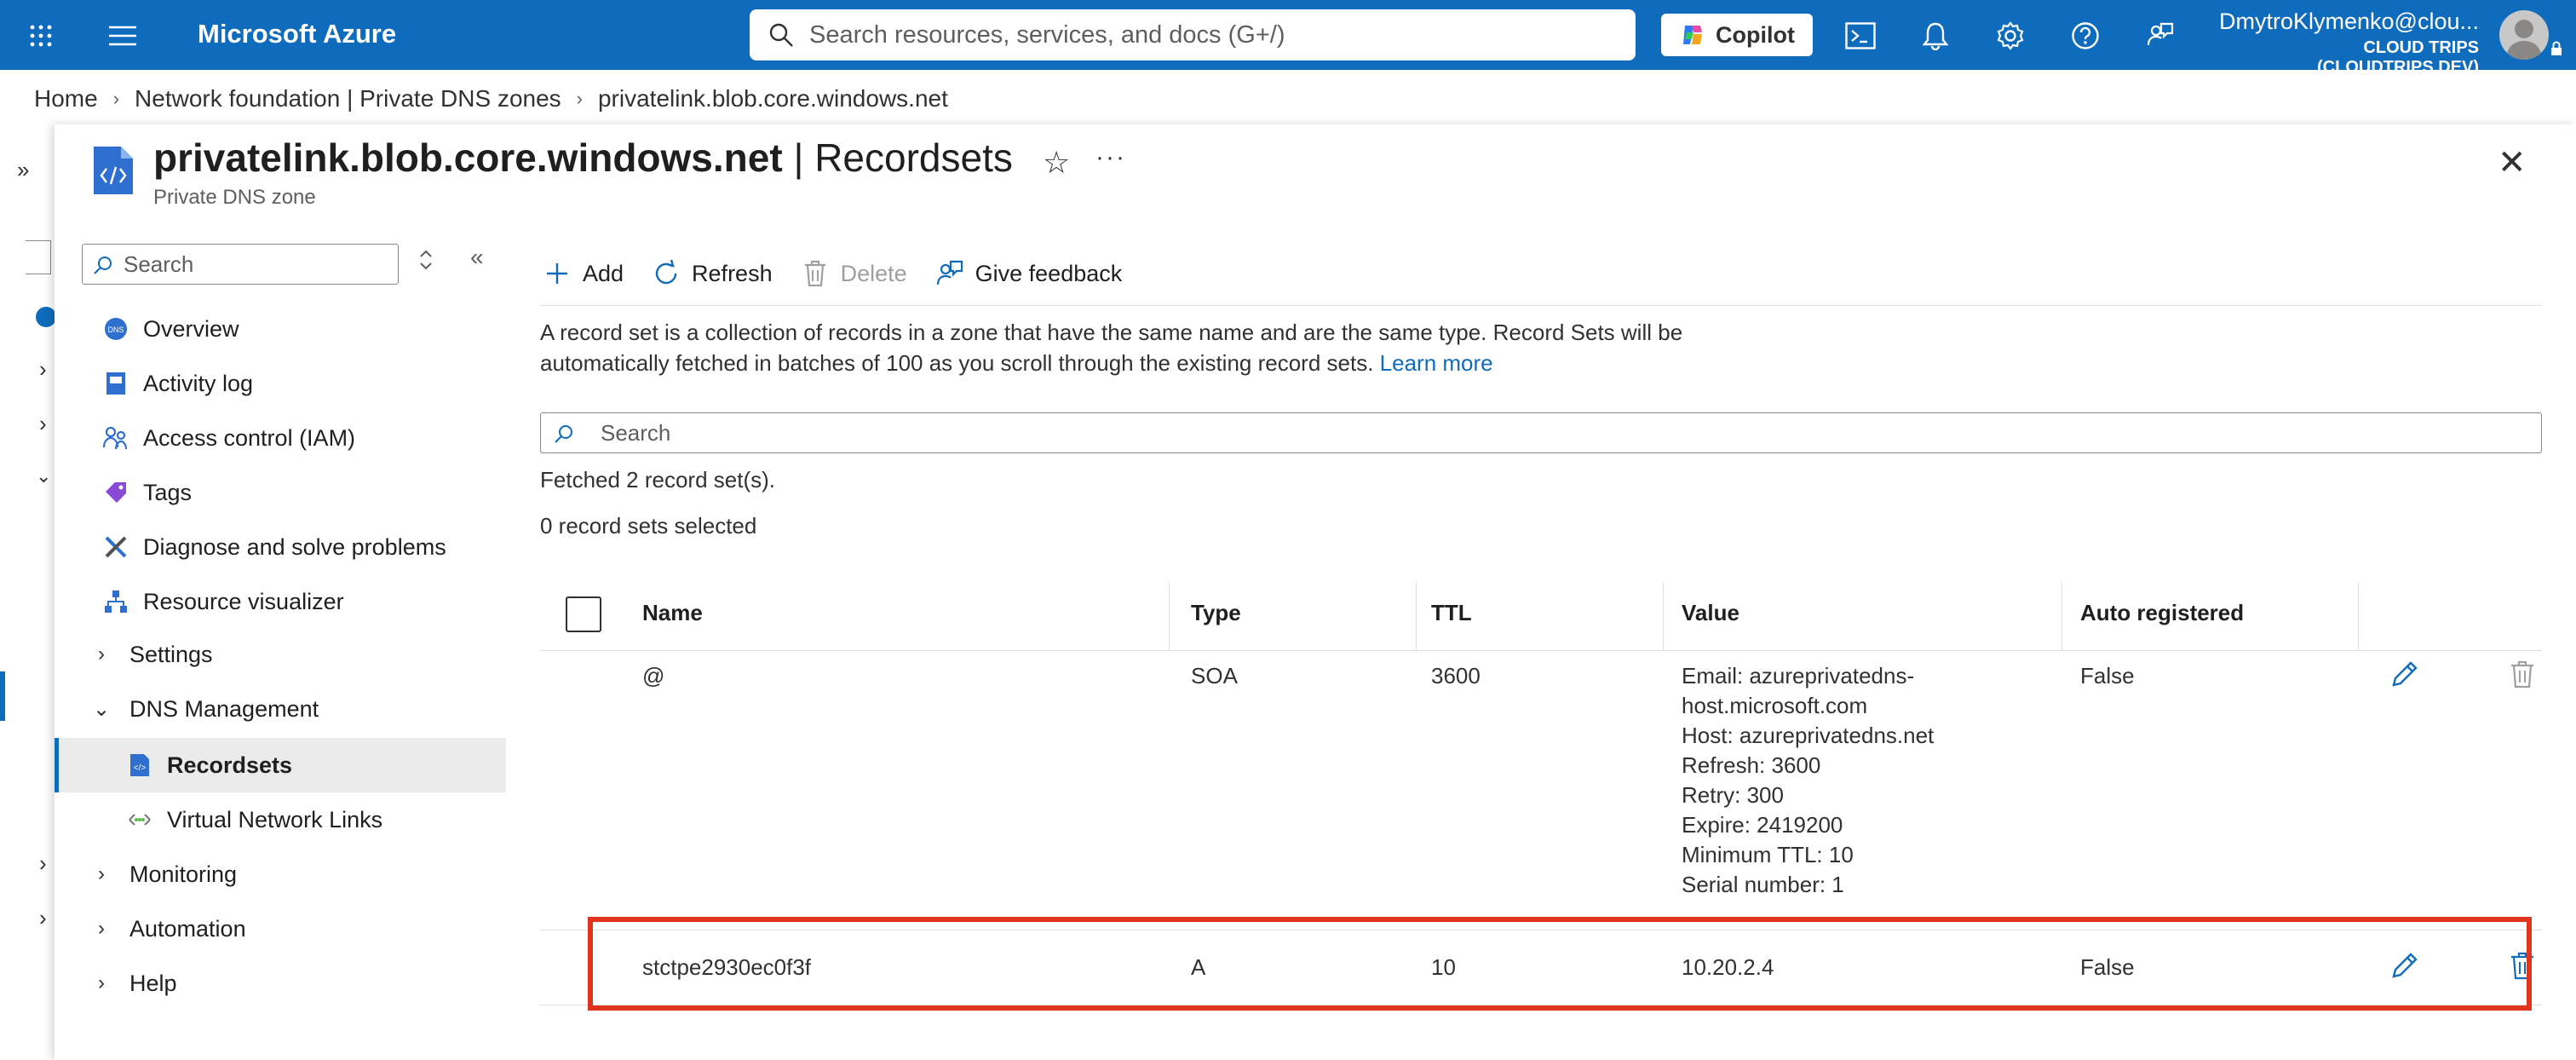 The width and height of the screenshot is (2576, 1060). Describe the element at coordinates (280, 492) in the screenshot. I see `menu-item-tags: Tags` at that location.